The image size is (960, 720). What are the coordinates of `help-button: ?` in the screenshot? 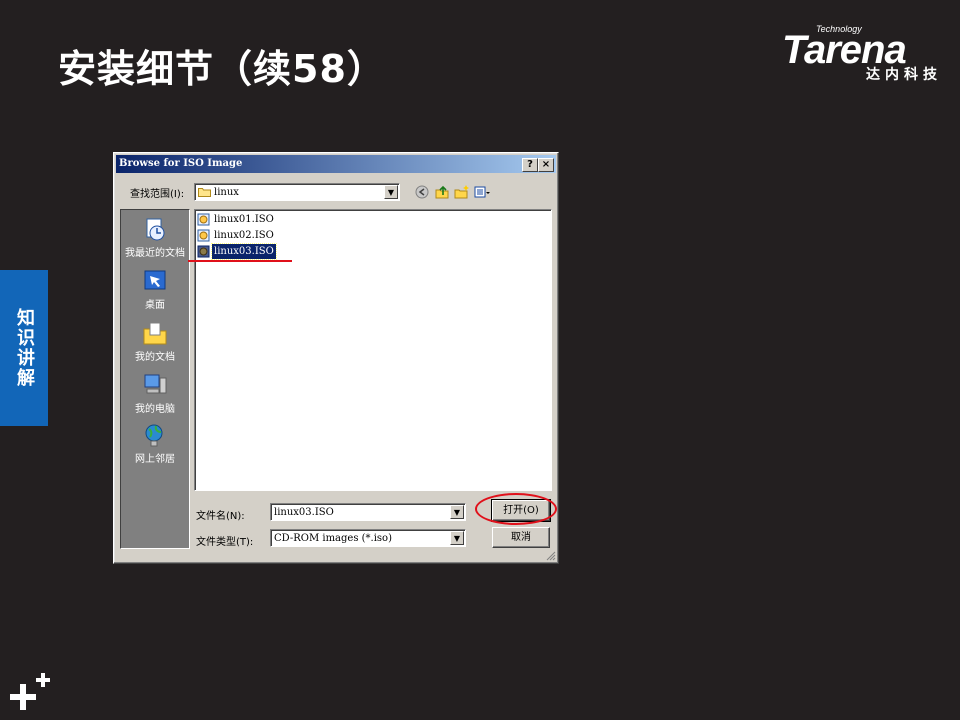 It's located at (530, 165).